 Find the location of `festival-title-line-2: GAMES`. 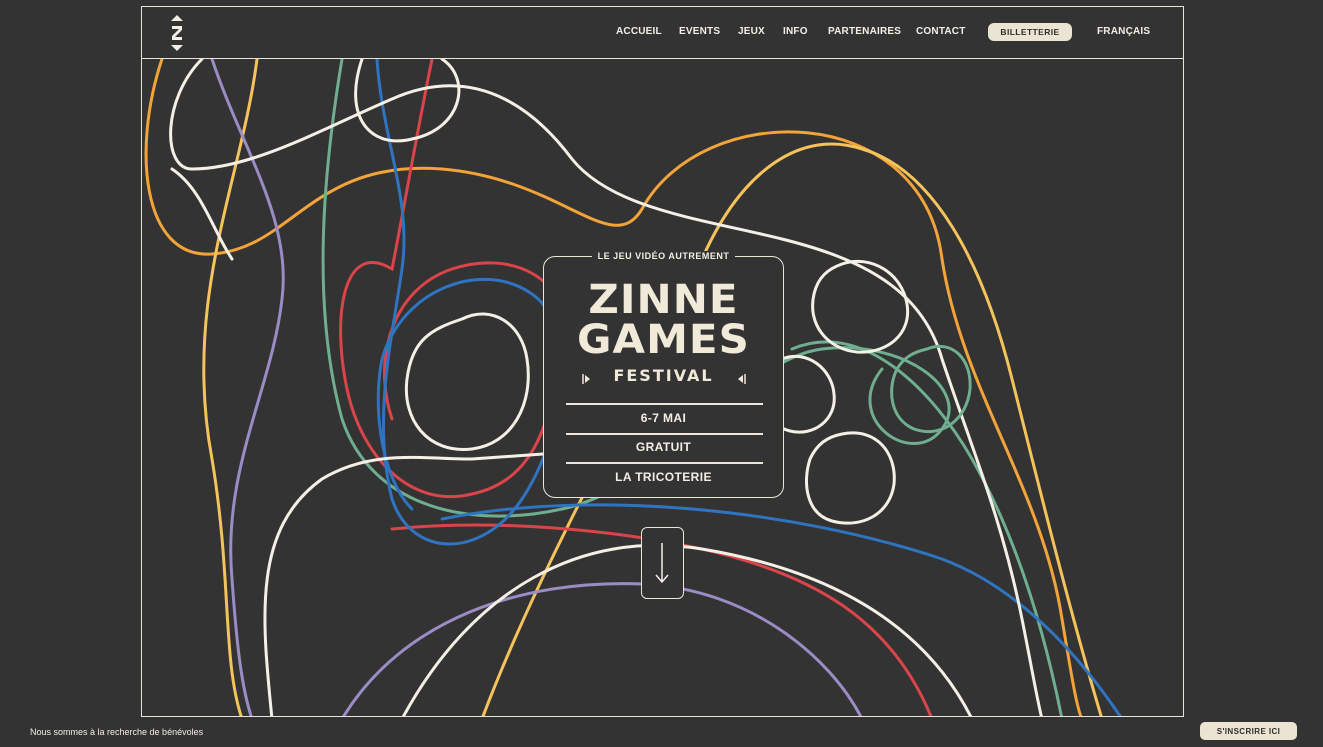

festival-title-line-2: GAMES is located at coordinates (663, 340).